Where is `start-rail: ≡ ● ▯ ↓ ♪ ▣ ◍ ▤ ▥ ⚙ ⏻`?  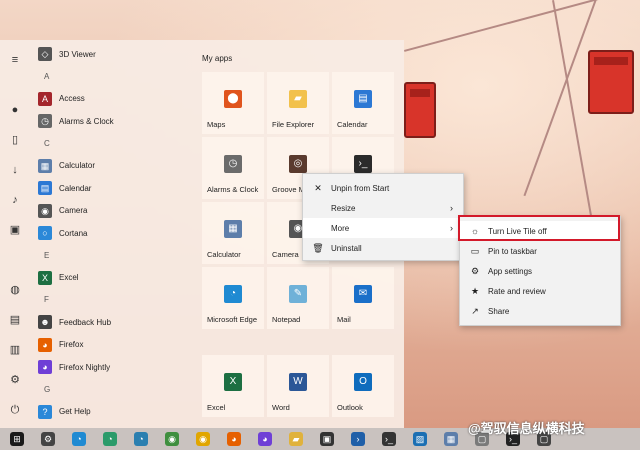 start-rail: ≡ ● ▯ ↓ ♪ ▣ ◍ ▤ ▥ ⚙ ⏻ is located at coordinates (15, 234).